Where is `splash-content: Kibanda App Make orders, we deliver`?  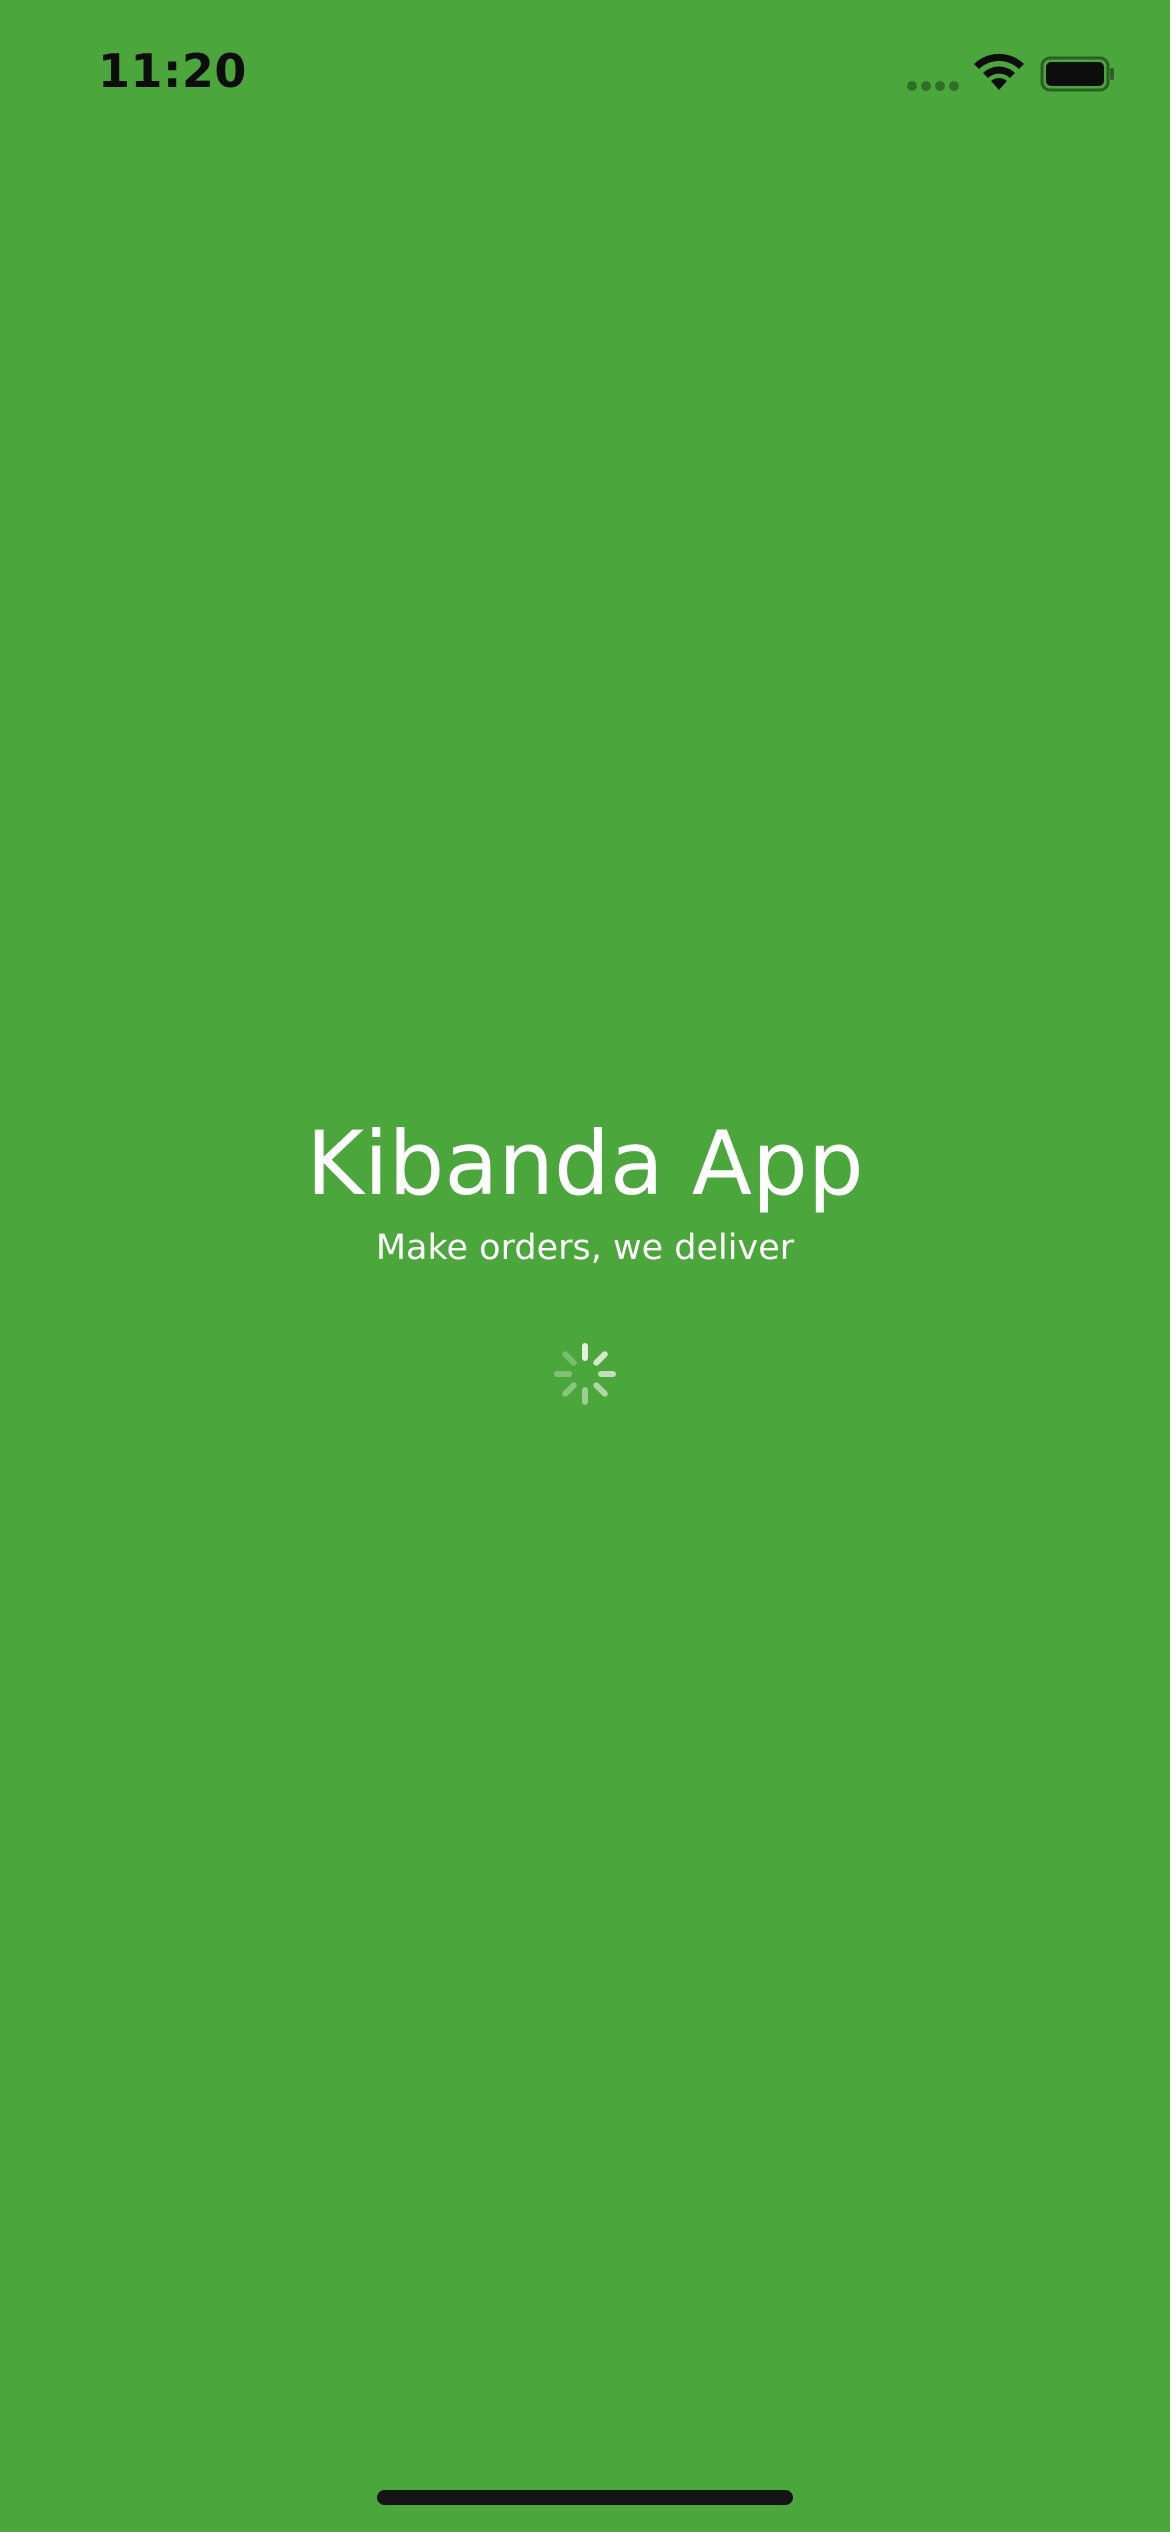 splash-content: Kibanda App Make orders, we deliver is located at coordinates (585, 1190).